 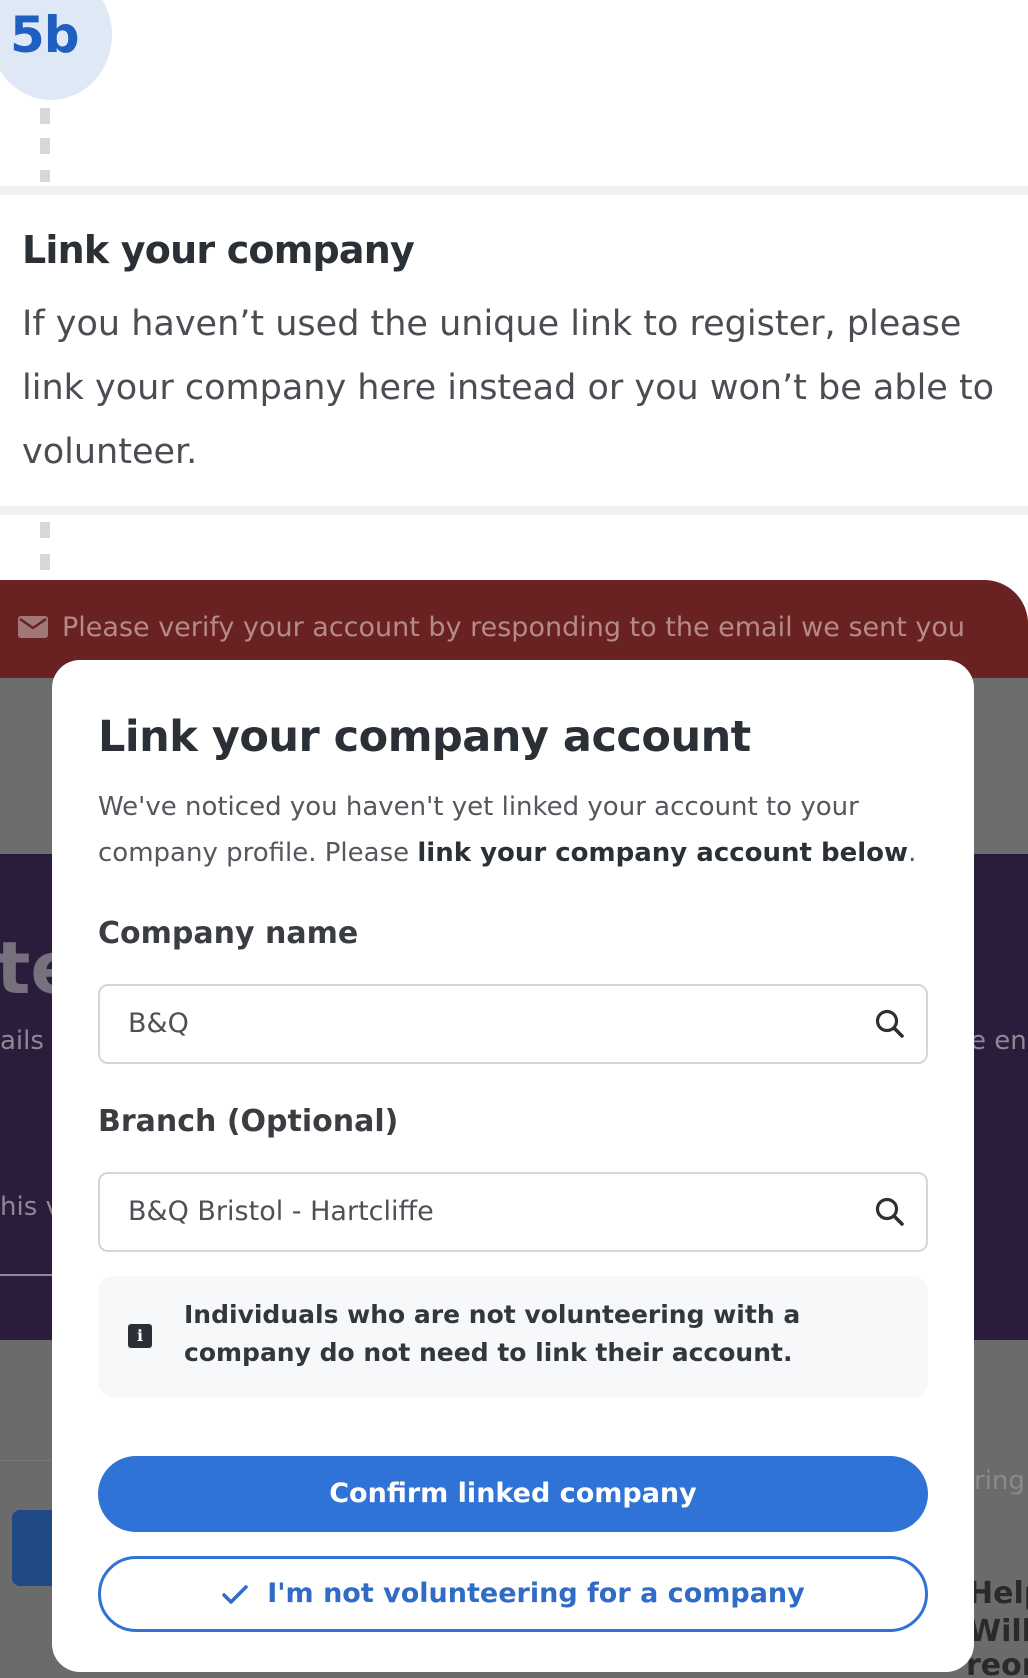 What do you see at coordinates (22, 1041) in the screenshot?
I see `backdrop-text: ails` at bounding box center [22, 1041].